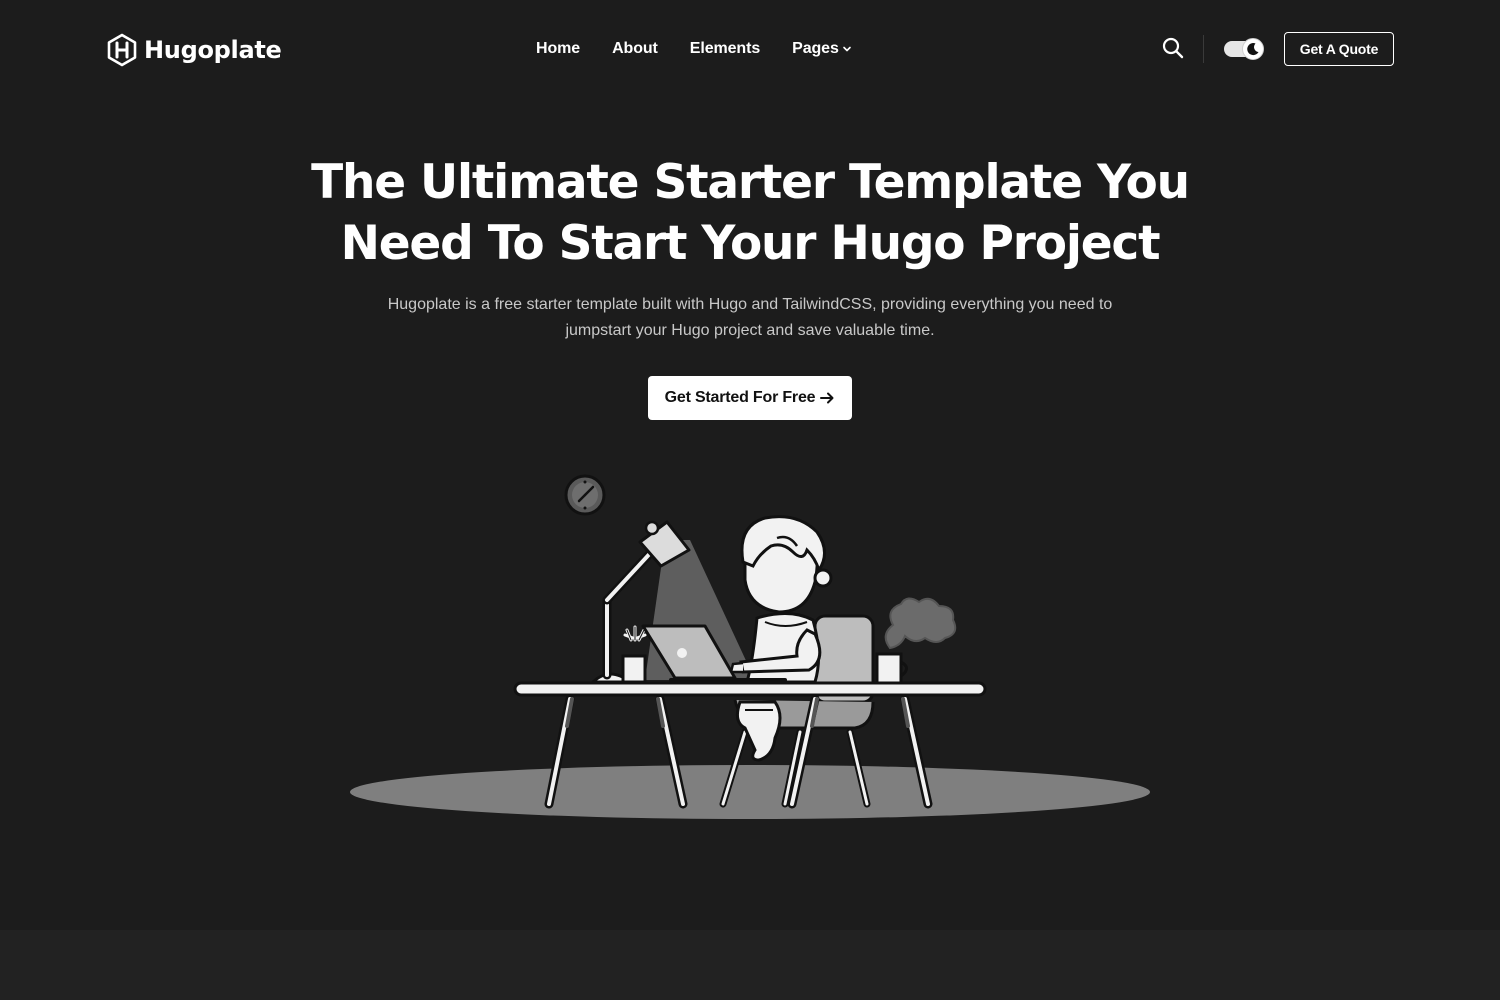 Image resolution: width=1500 pixels, height=1000 pixels. Describe the element at coordinates (827, 398) in the screenshot. I see `arrow-right-icon` at that location.